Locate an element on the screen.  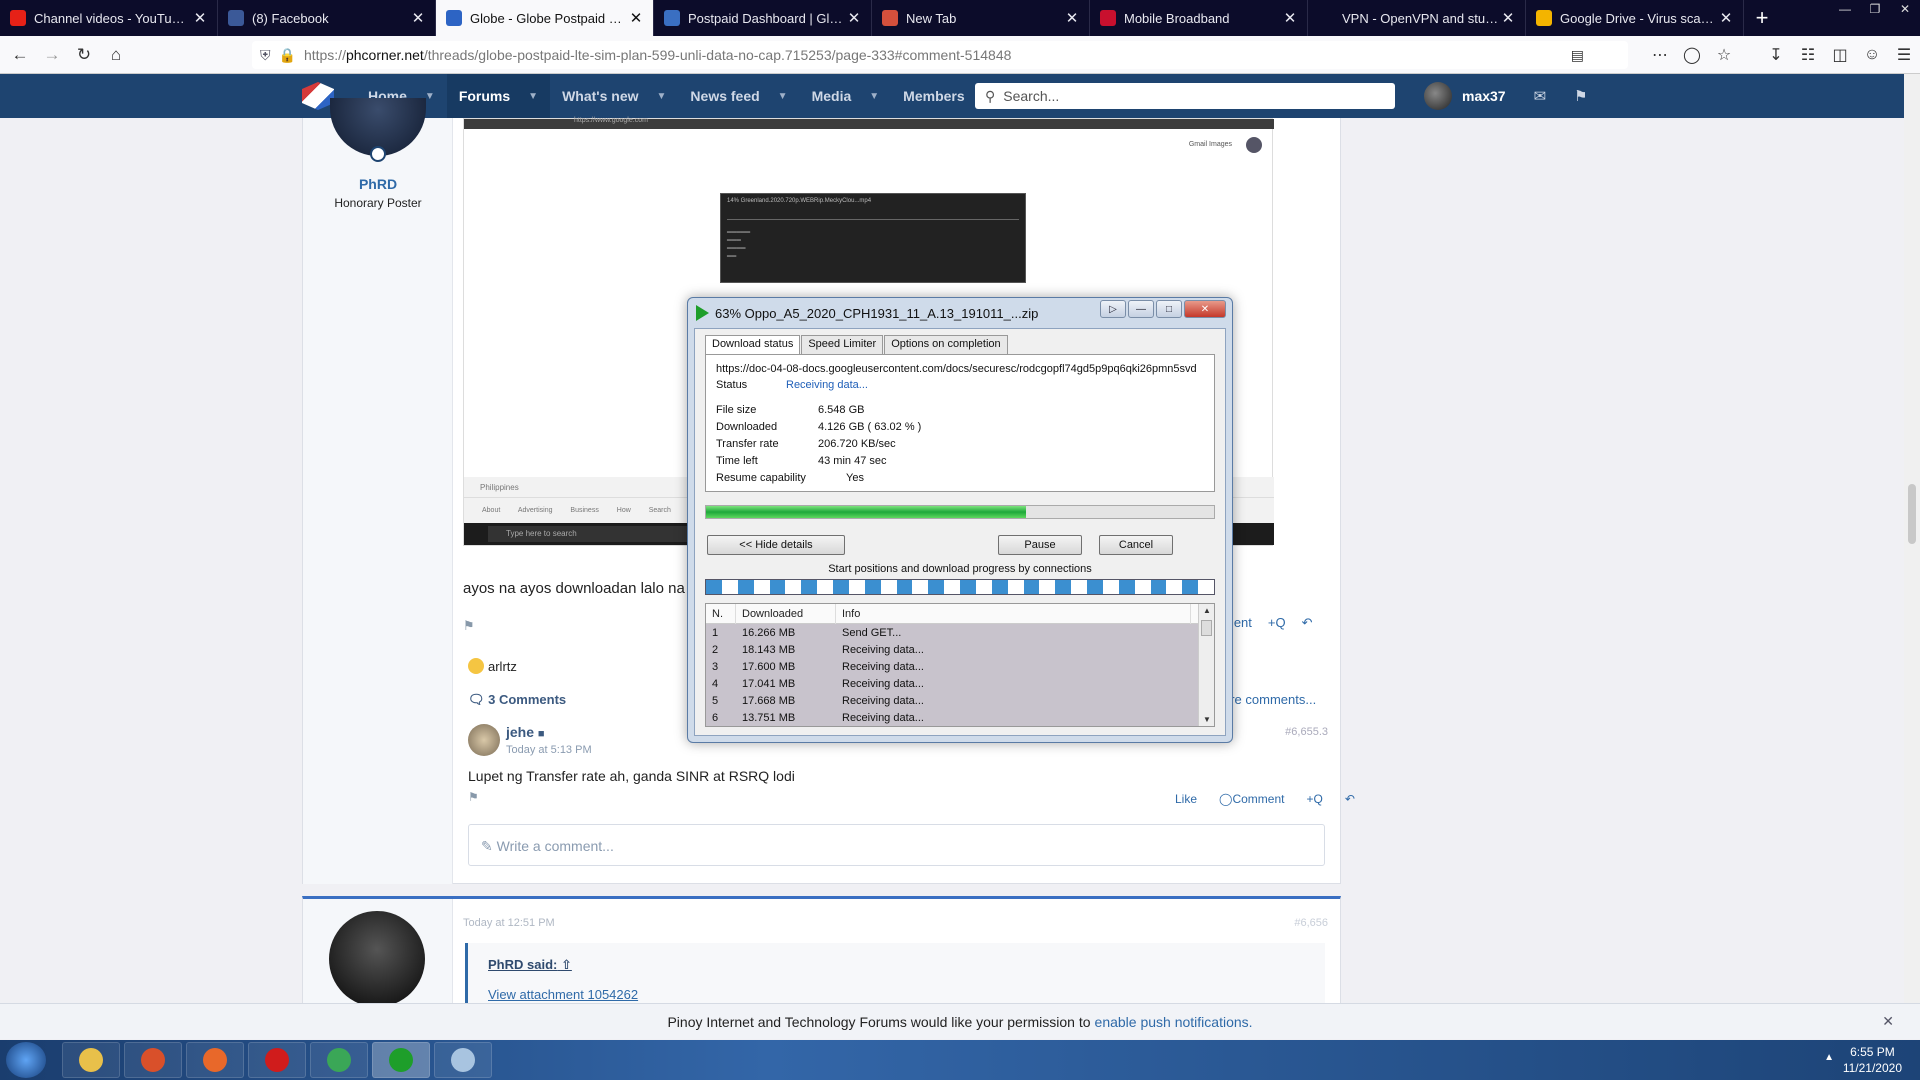
idm-close-button: ✕ is located at coordinates (1205, 309).